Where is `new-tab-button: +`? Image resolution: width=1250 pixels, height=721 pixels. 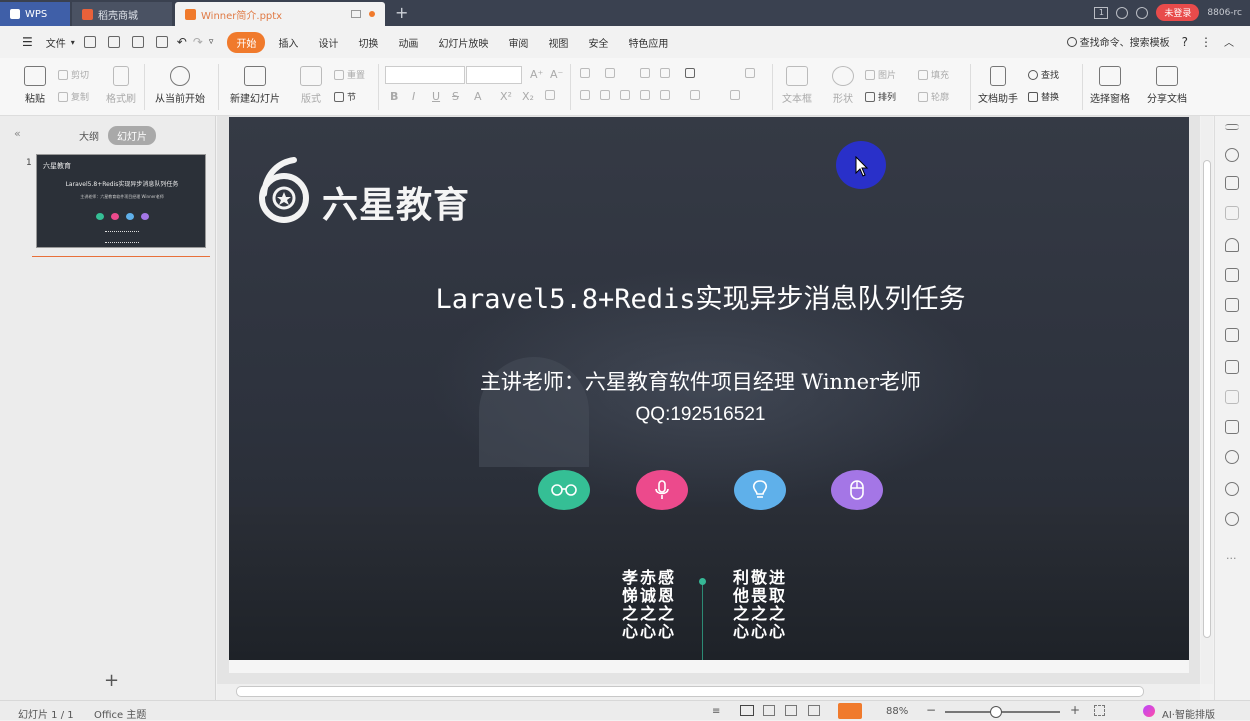
new-tab-button: + is located at coordinates (401, 14).